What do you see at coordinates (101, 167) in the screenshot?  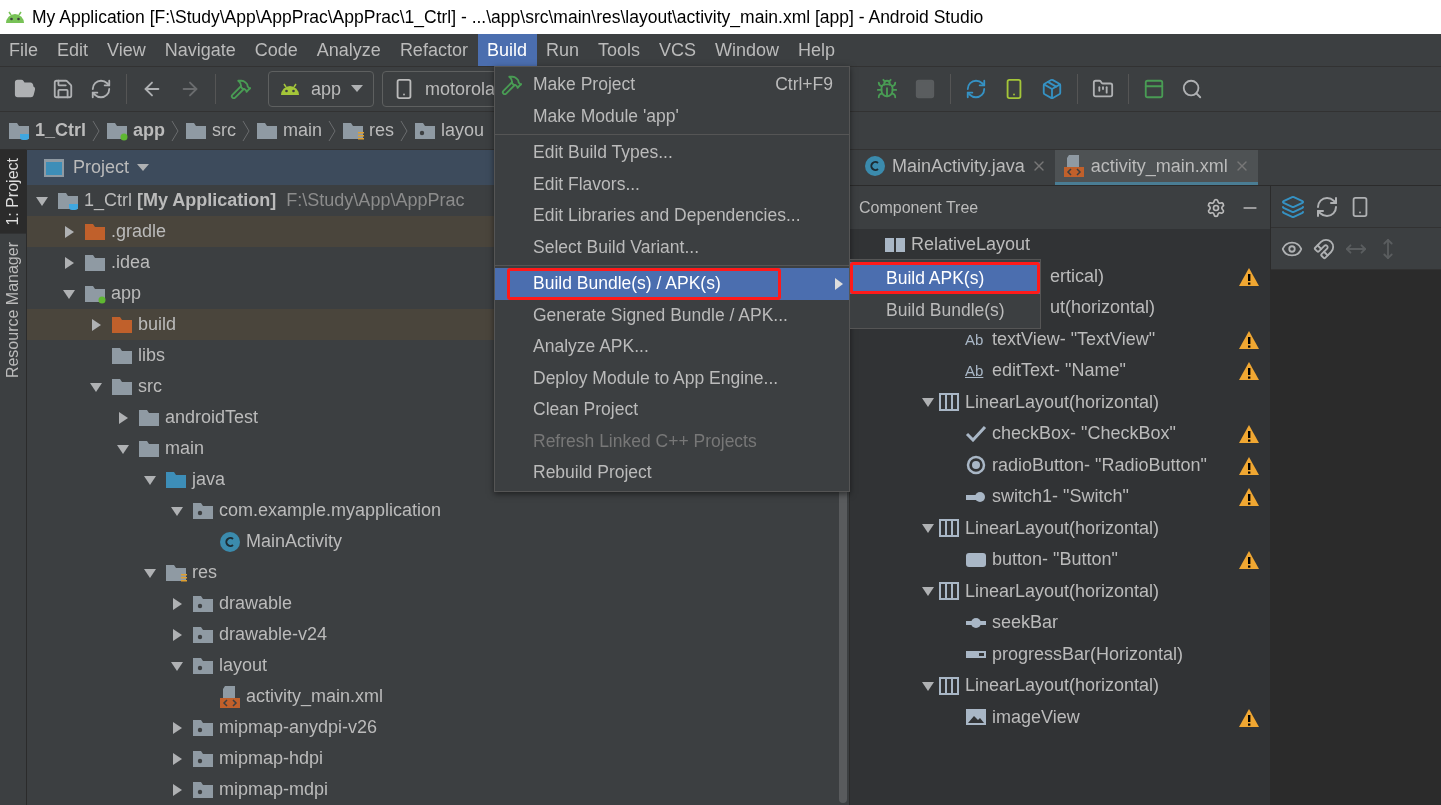 I see `panel-title: Project` at bounding box center [101, 167].